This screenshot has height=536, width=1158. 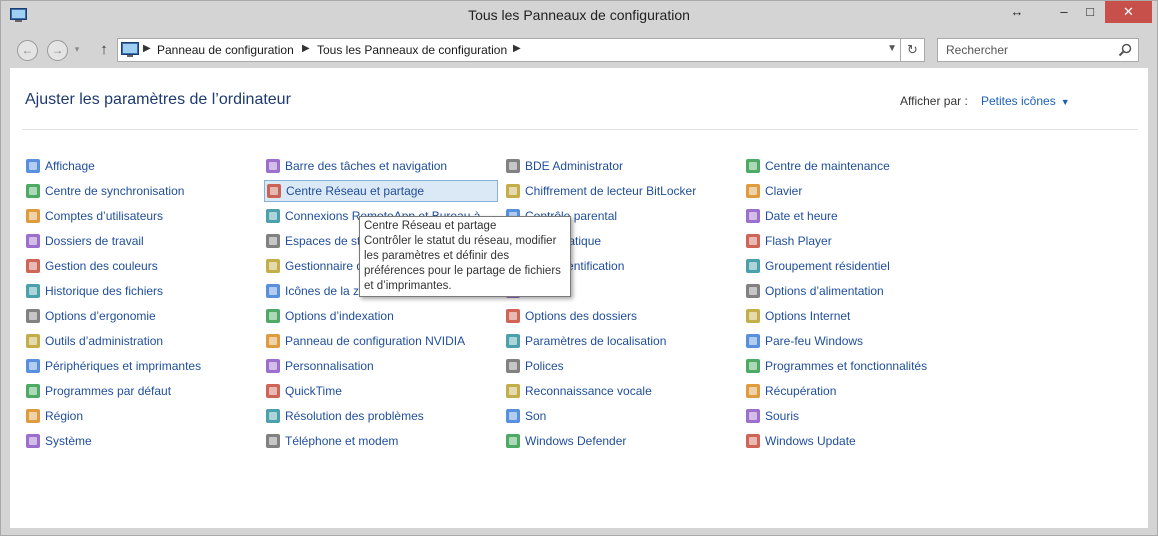 What do you see at coordinates (68, 441) in the screenshot?
I see `item-label: Système` at bounding box center [68, 441].